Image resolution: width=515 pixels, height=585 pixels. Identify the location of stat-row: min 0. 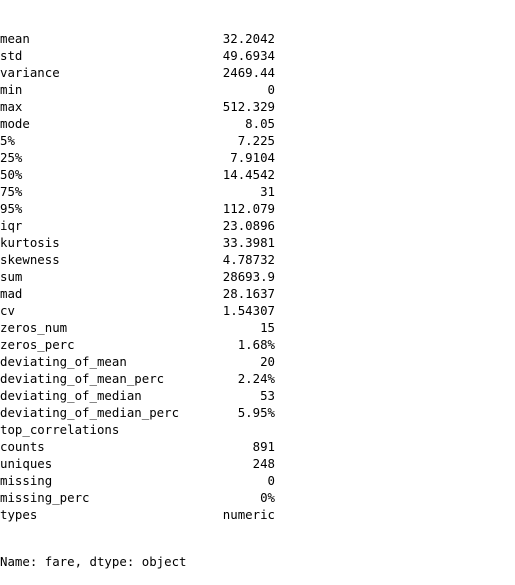
(257, 89).